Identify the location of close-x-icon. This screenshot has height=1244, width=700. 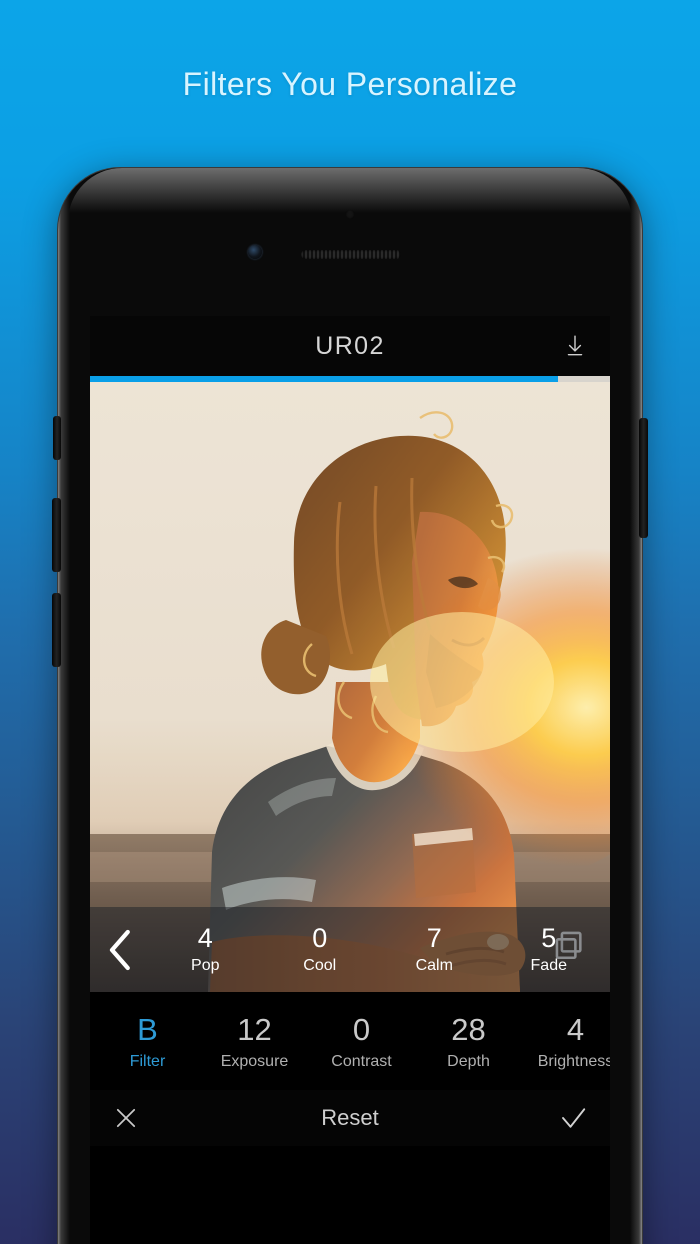
(126, 1118).